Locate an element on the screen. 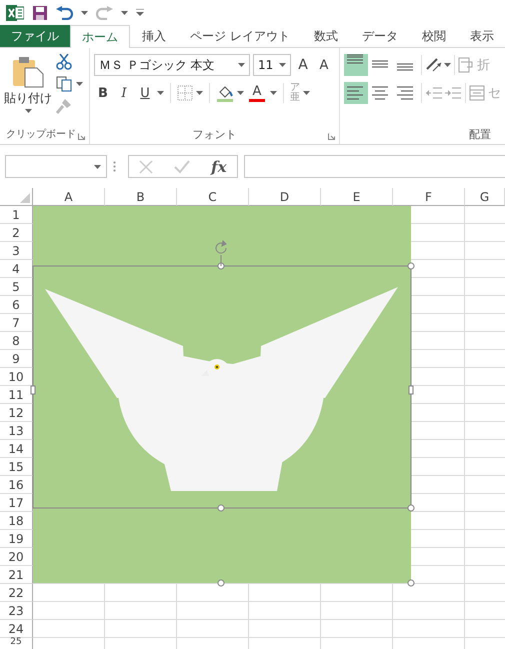 This screenshot has height=649, width=505. text-orientation-icon is located at coordinates (434, 65).